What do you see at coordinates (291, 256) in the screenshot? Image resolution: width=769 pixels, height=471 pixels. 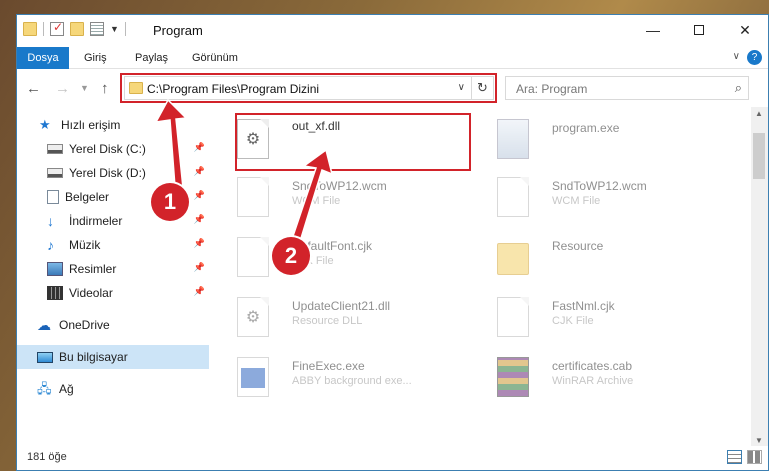 I see `step-2-badge: 2` at bounding box center [291, 256].